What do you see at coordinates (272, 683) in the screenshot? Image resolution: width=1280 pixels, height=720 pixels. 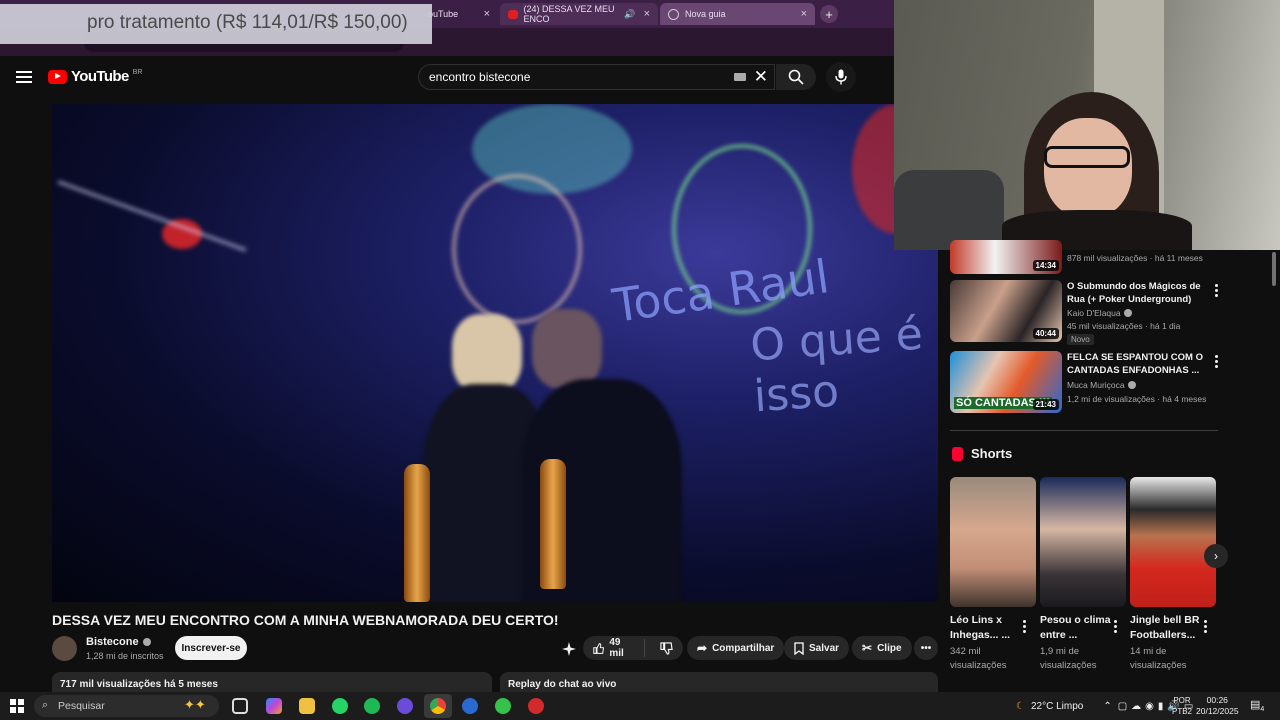 I see `description-box: 717 mil visualizações há 5 meses` at bounding box center [272, 683].